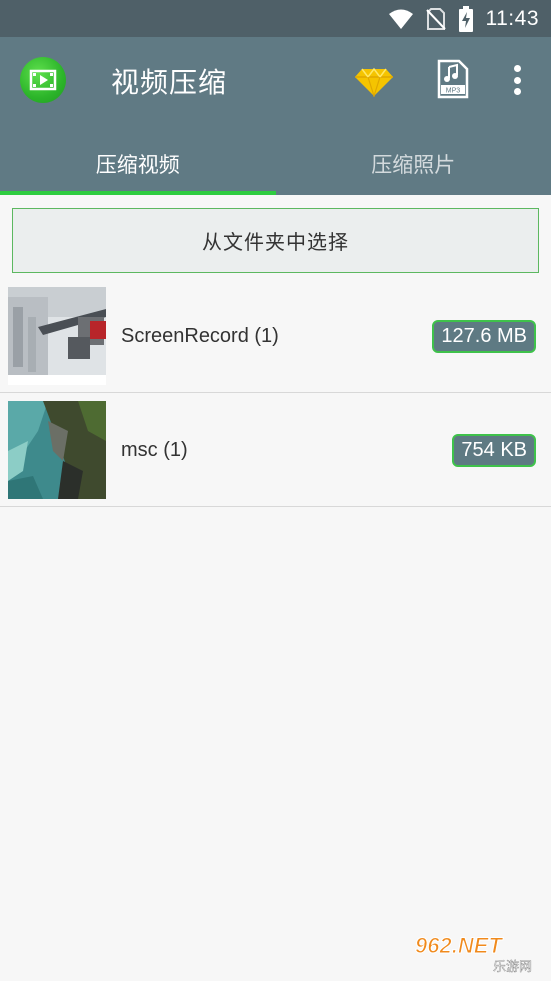 The height and width of the screenshot is (981, 551). Describe the element at coordinates (275, 18) in the screenshot. I see `status-bar: 11:43` at that location.